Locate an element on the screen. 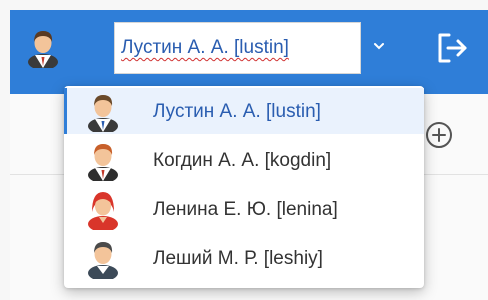 This screenshot has height=300, width=488. user-option-kogdin: Когдин А. А. [kogdin] is located at coordinates (244, 160).